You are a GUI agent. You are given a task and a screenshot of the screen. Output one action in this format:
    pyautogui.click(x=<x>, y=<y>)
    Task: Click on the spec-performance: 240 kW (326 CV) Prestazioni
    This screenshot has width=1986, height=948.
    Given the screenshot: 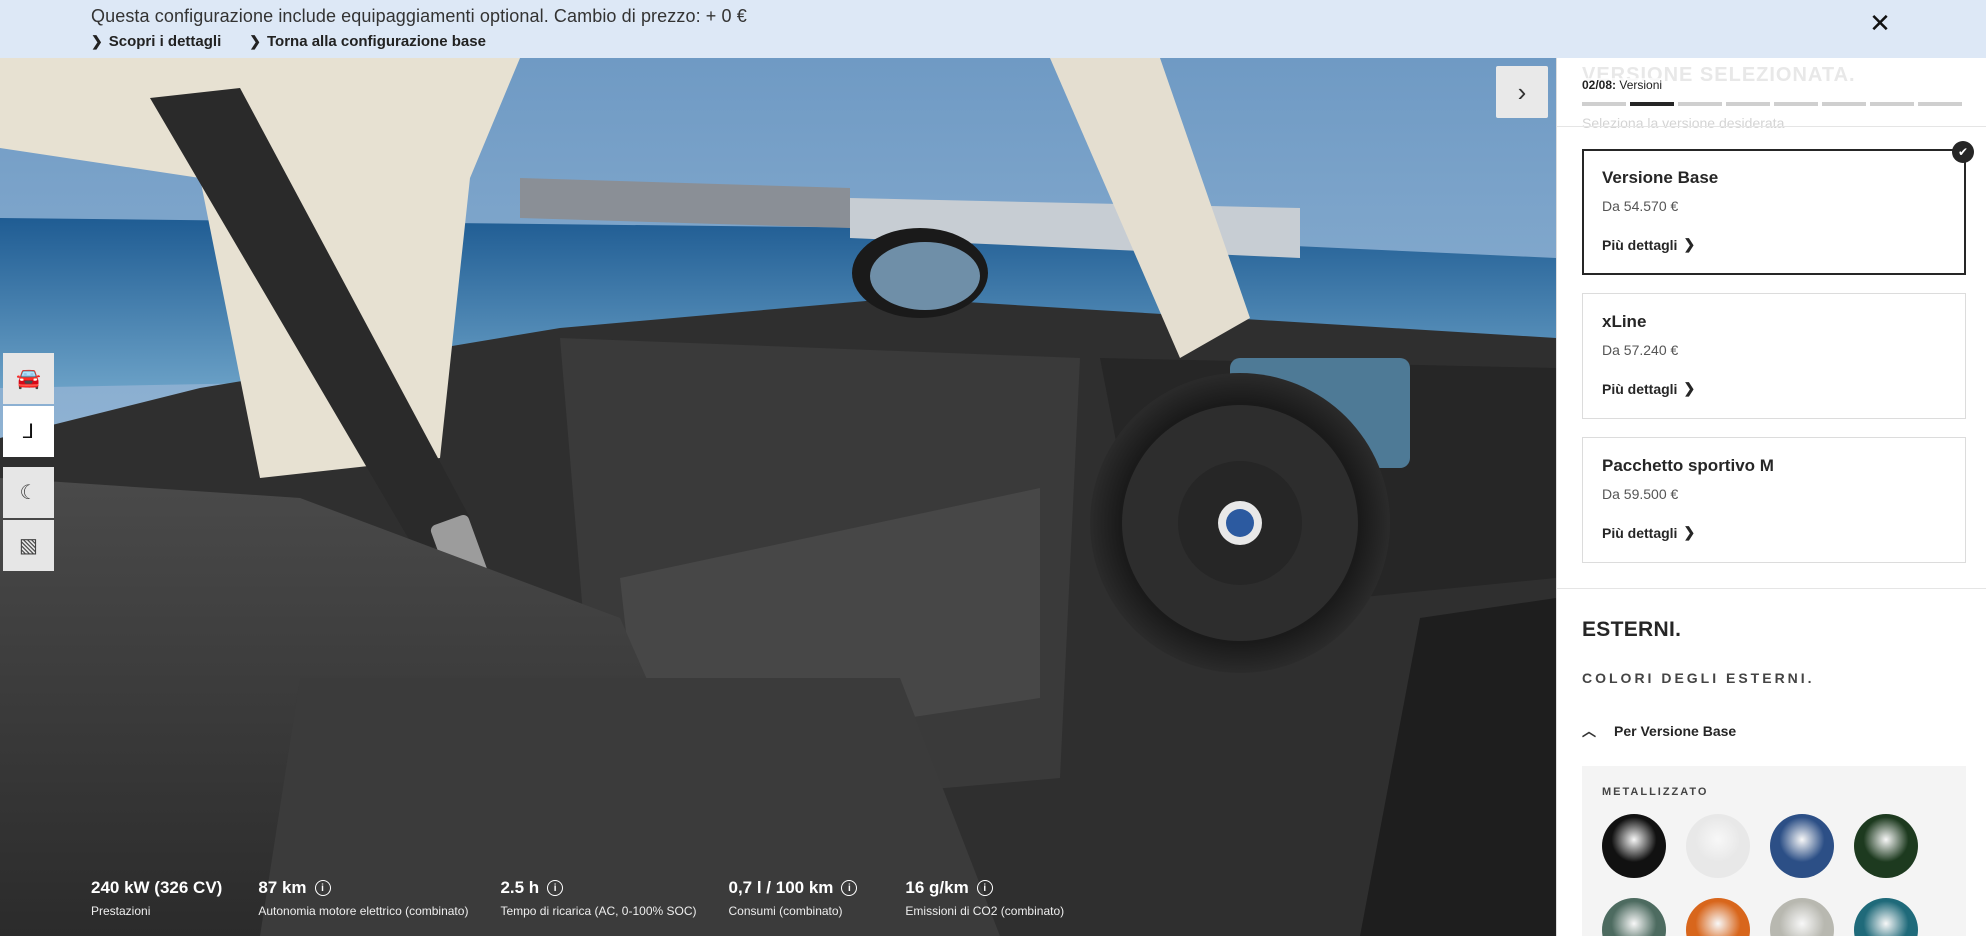 What is the action you would take?
    pyautogui.click(x=156, y=898)
    